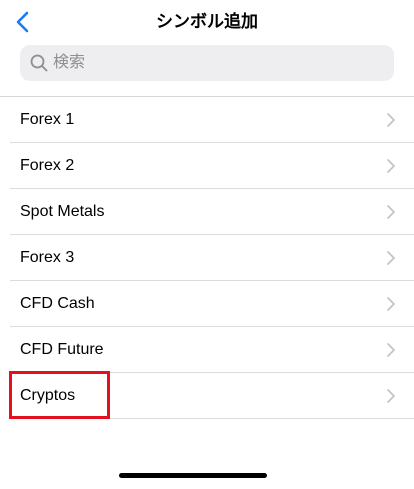 This screenshot has width=414, height=489. What do you see at coordinates (193, 475) in the screenshot?
I see `home-indicator` at bounding box center [193, 475].